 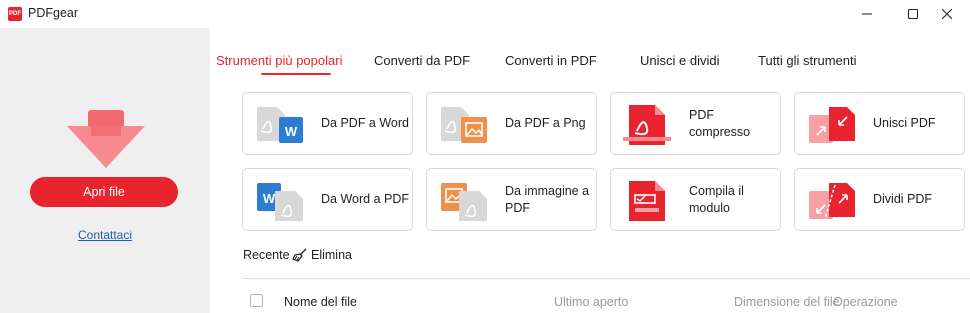 I want to click on app-title: PDFgear, so click(x=53, y=13).